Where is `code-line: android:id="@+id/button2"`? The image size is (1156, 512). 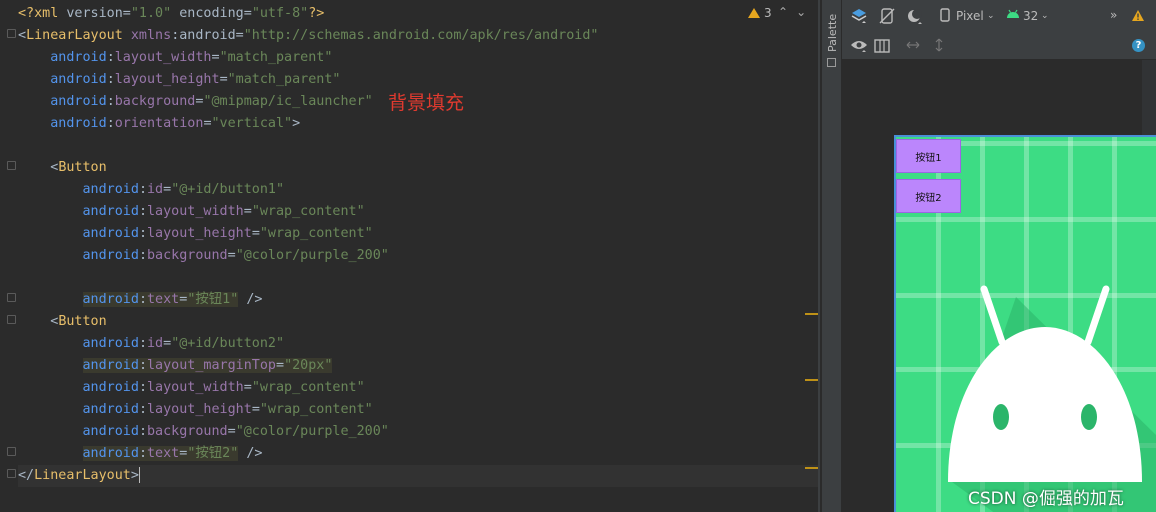 code-line: android:id="@+id/button2" is located at coordinates (419, 344).